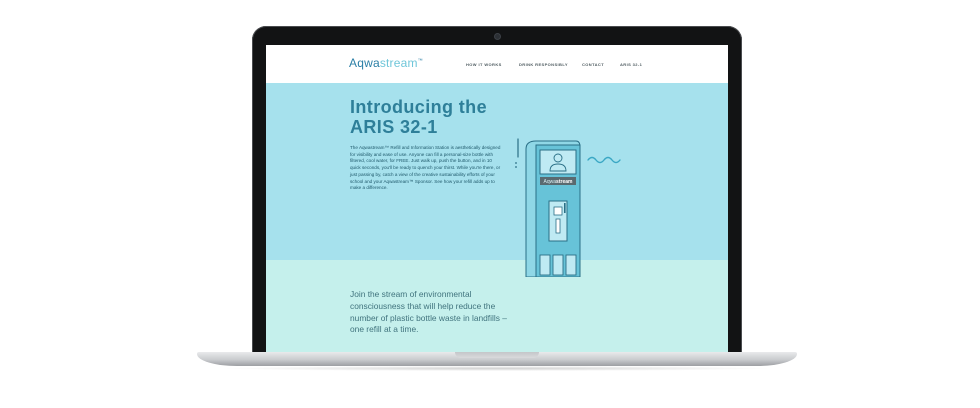  What do you see at coordinates (398, 63) in the screenshot?
I see `logo-text-stream: stream` at bounding box center [398, 63].